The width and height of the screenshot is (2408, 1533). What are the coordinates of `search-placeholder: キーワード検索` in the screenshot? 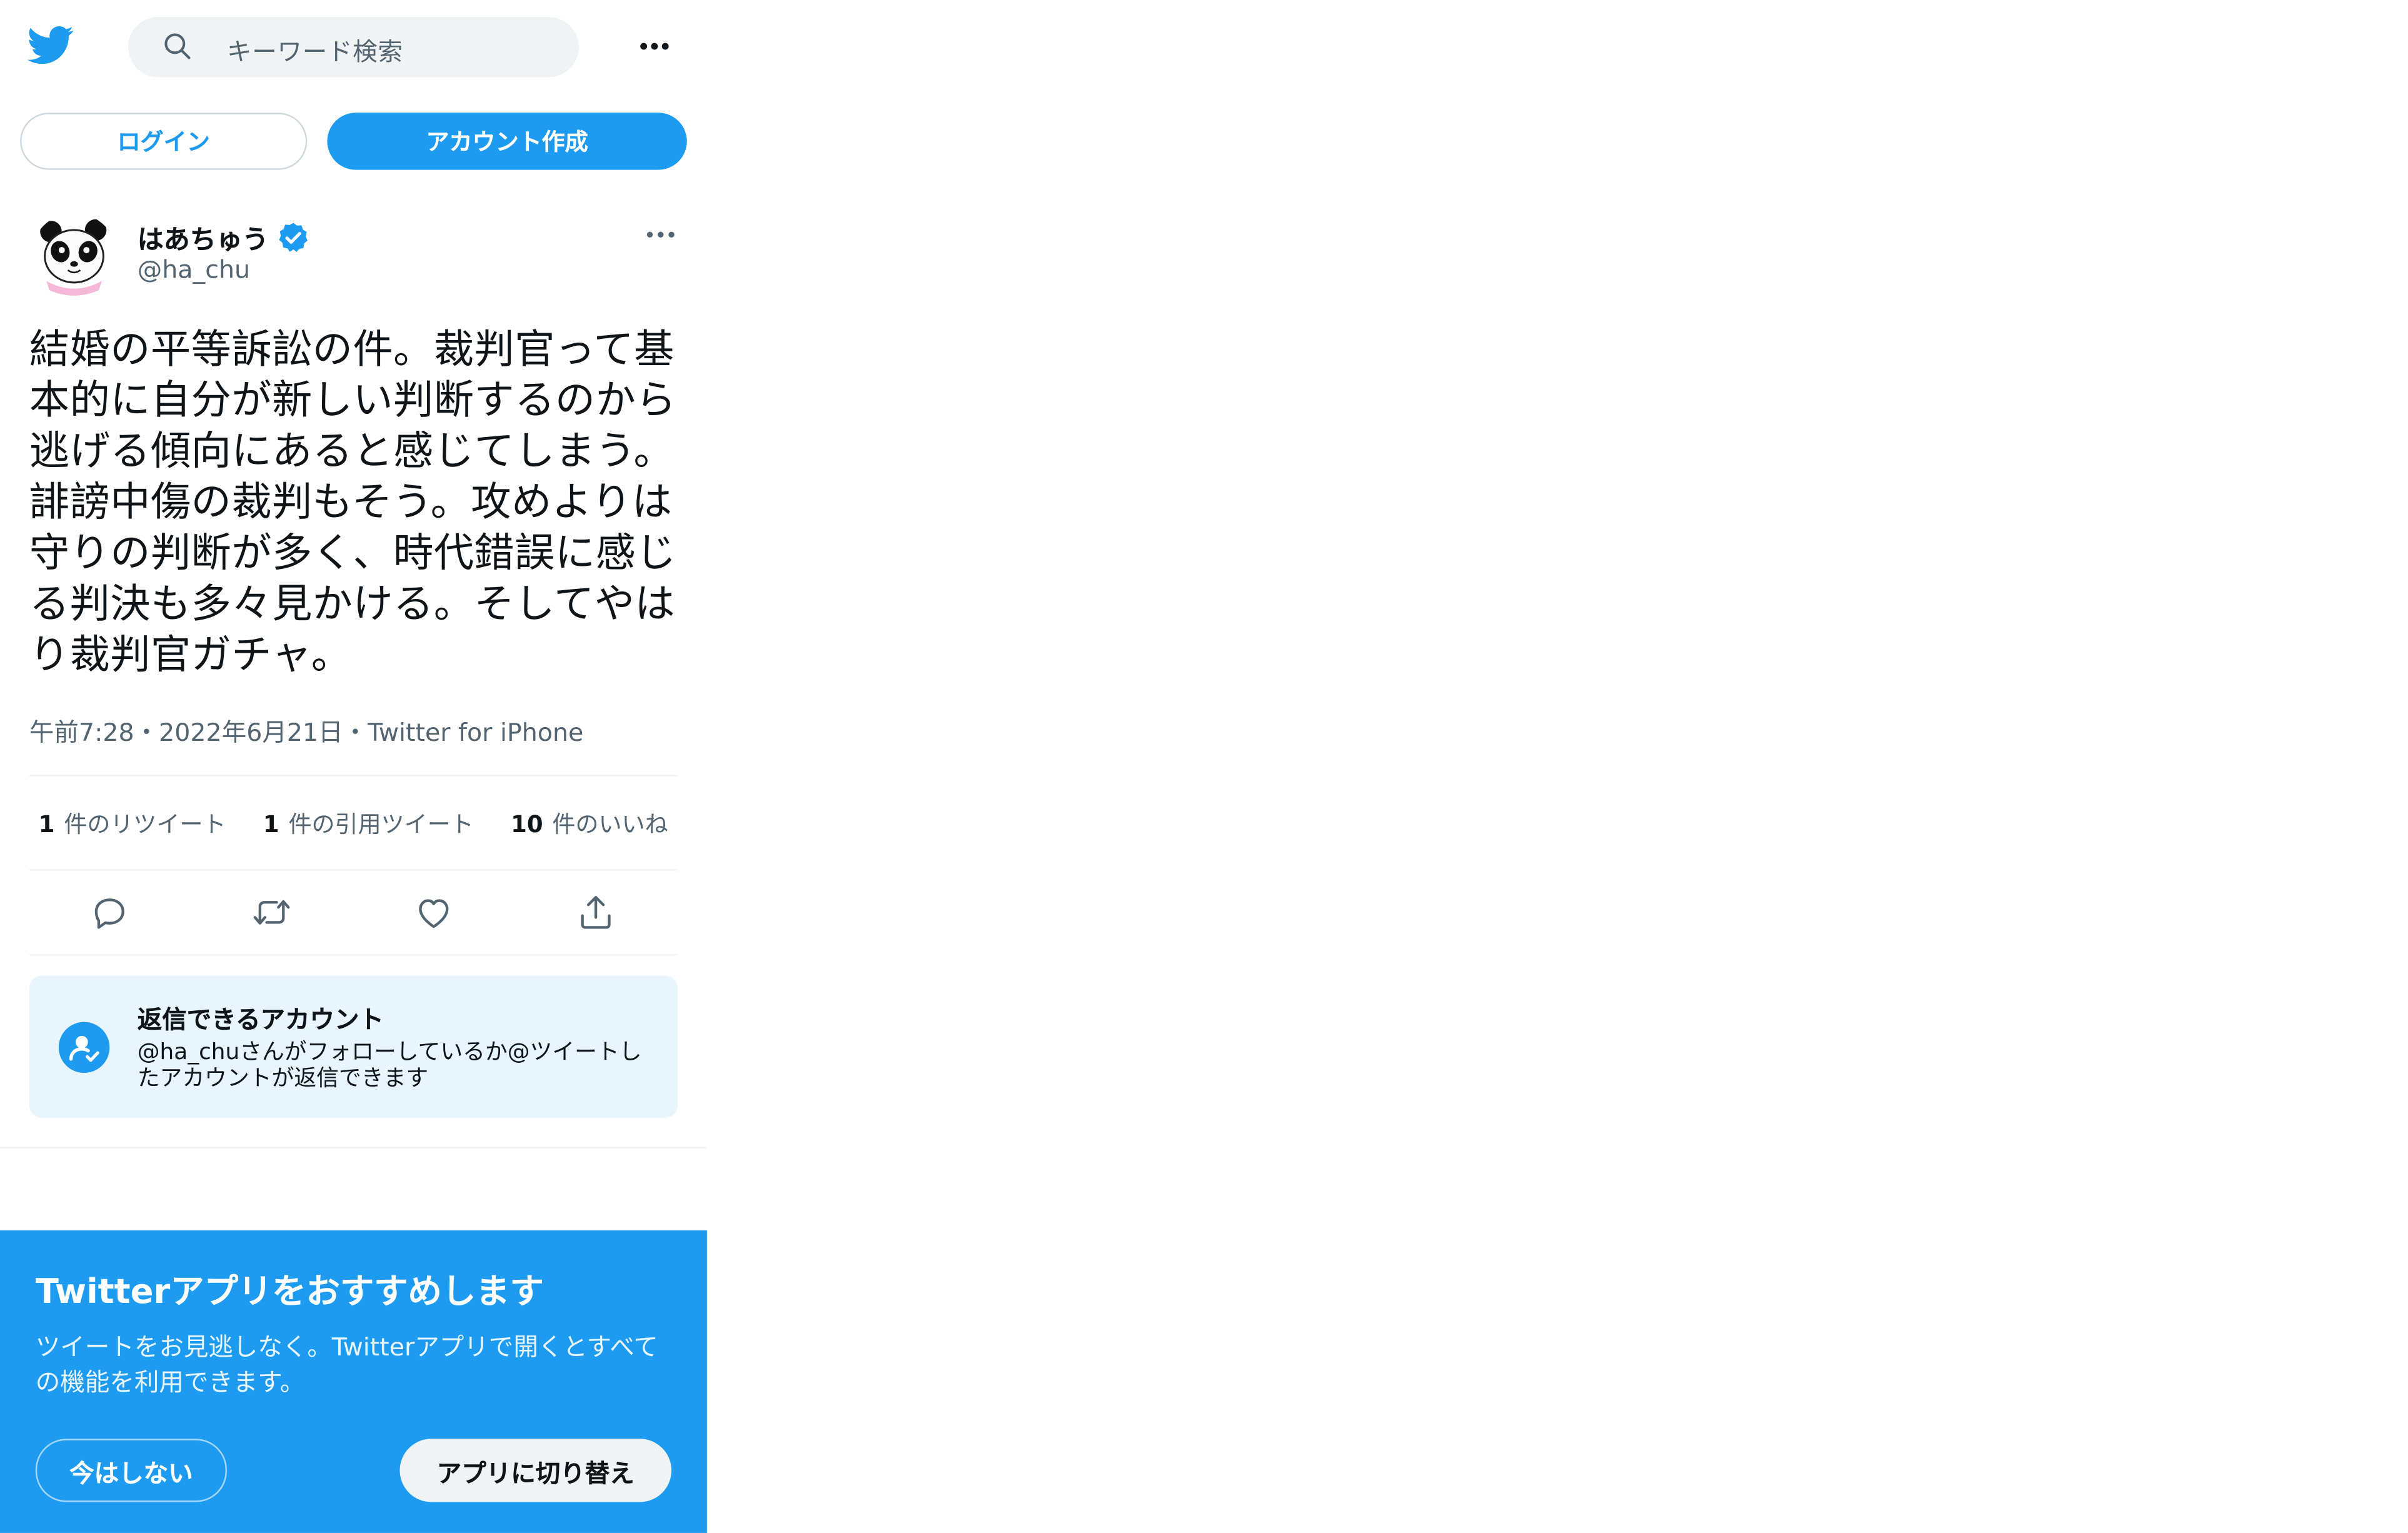 It's located at (314, 52).